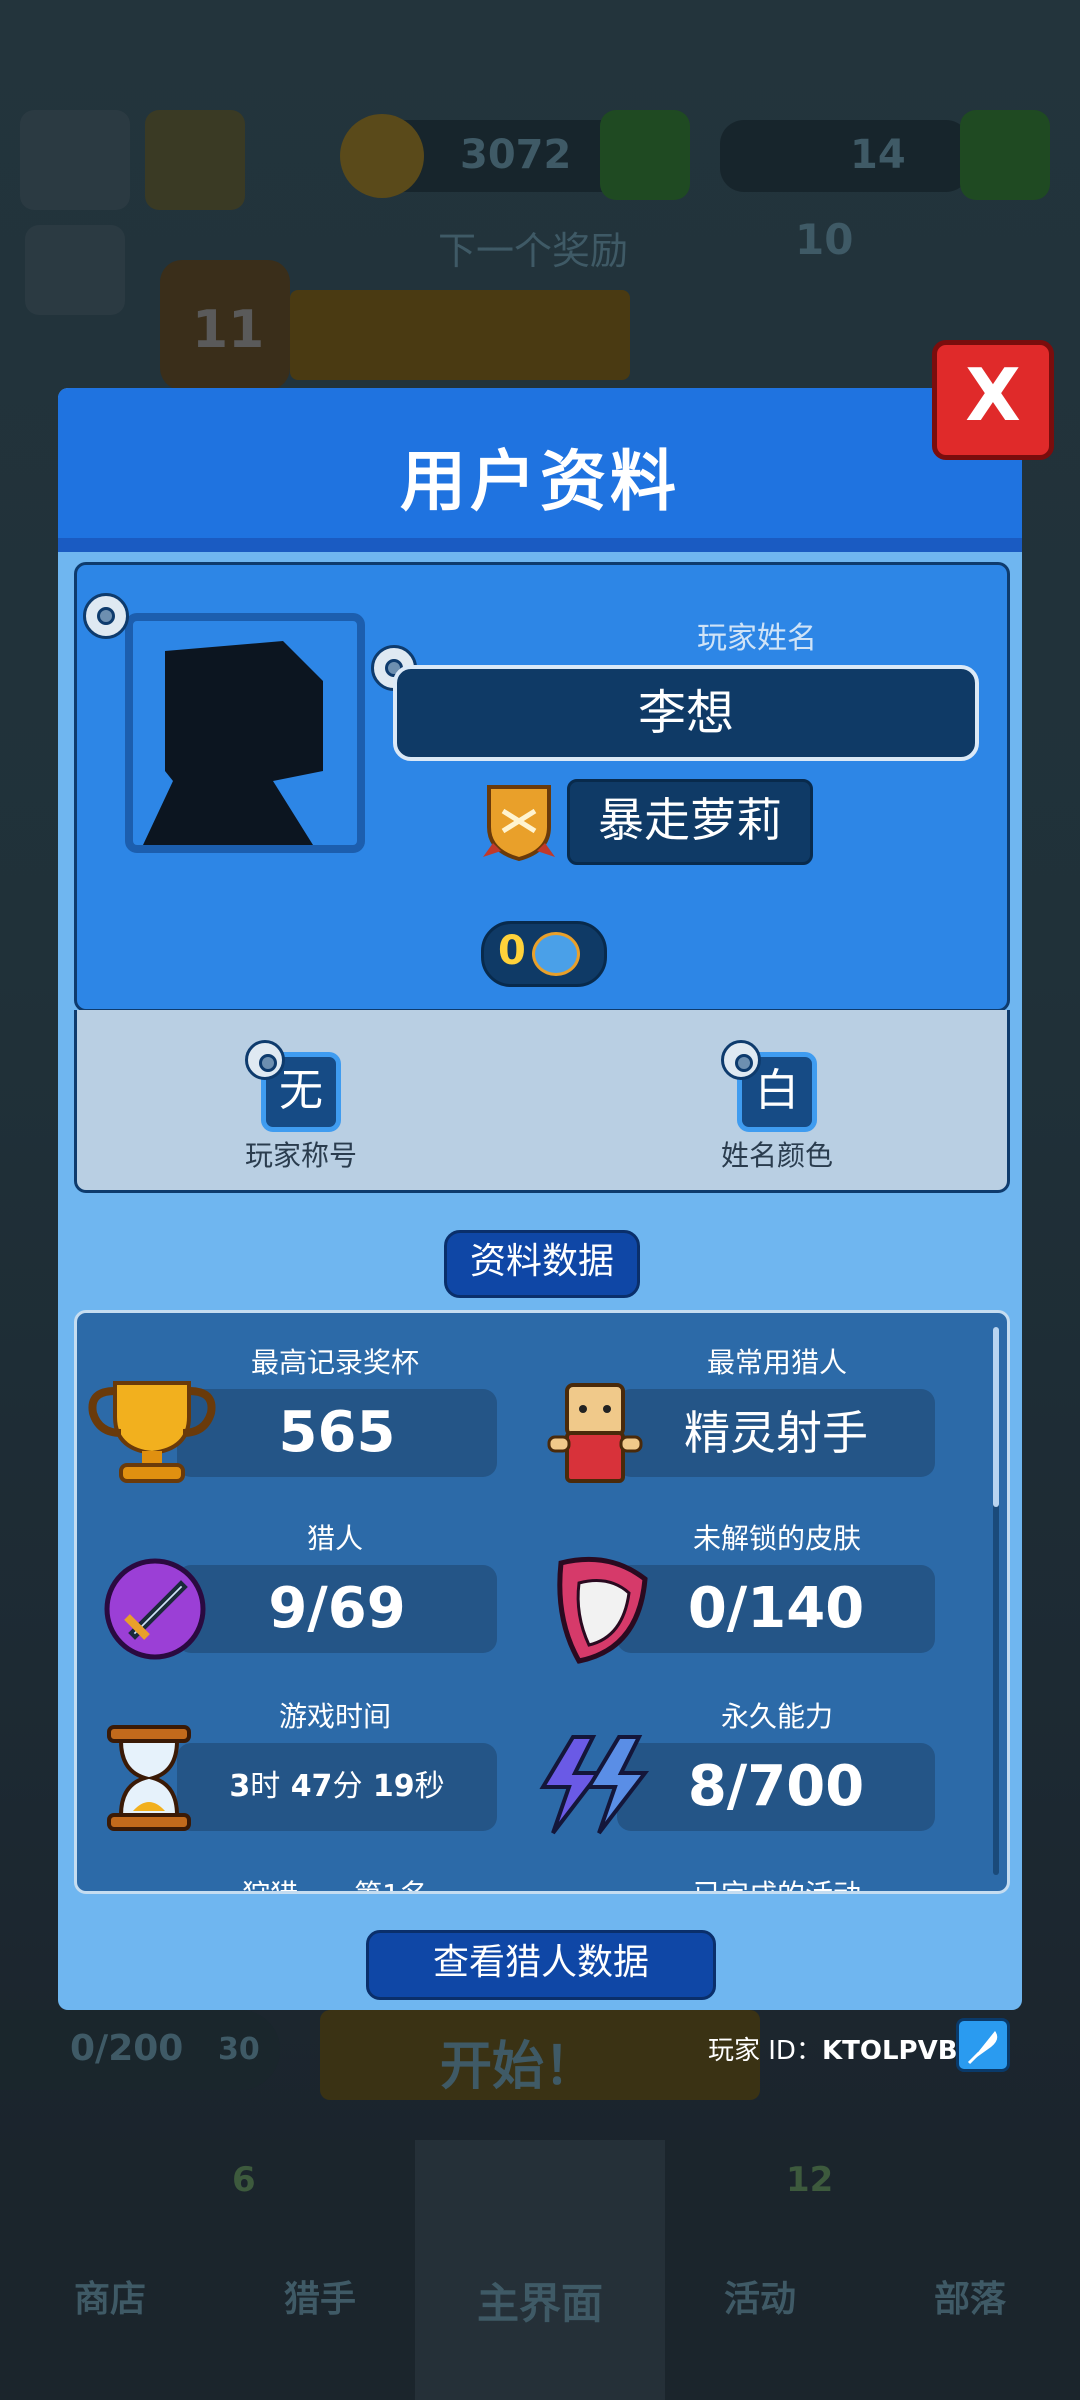 This screenshot has height=2400, width=1080. Describe the element at coordinates (776, 1787) in the screenshot. I see `stat-value-permanent-ability: 8/700` at that location.